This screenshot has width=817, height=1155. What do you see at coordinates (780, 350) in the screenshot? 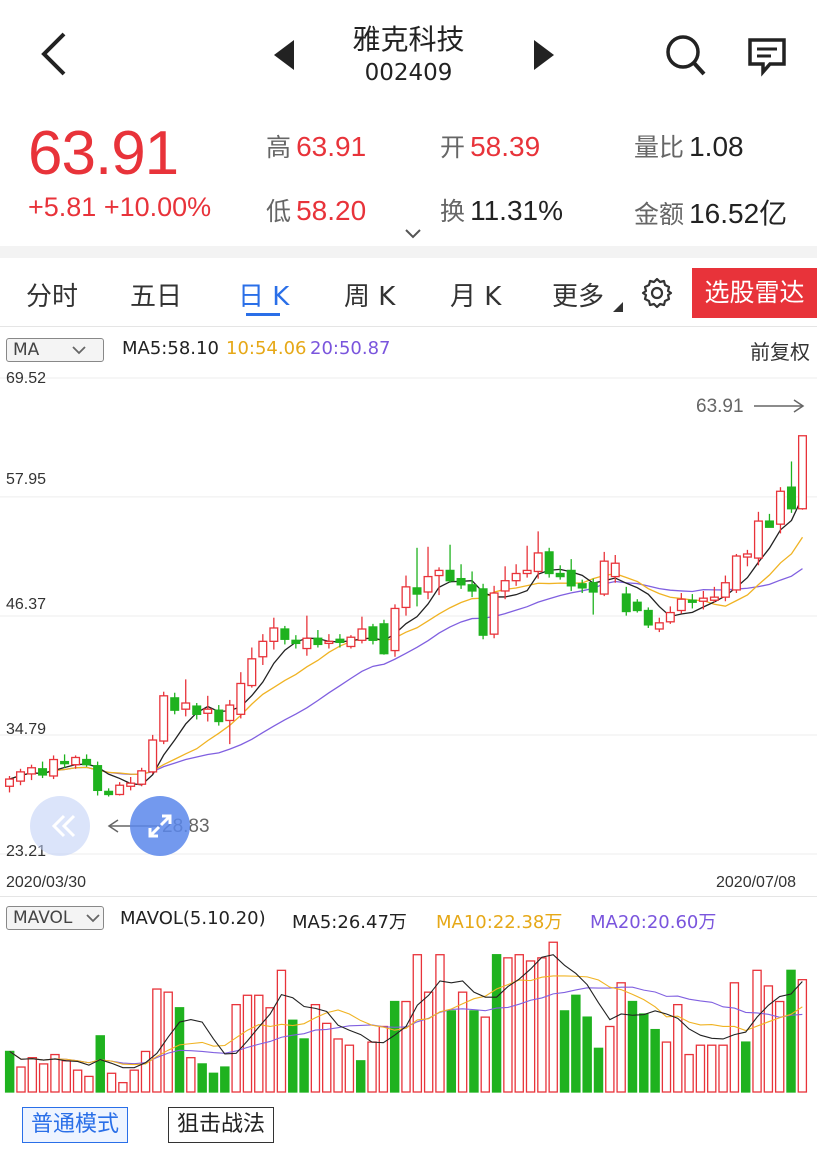
I see `price-adjust-toggle: 前复权` at bounding box center [780, 350].